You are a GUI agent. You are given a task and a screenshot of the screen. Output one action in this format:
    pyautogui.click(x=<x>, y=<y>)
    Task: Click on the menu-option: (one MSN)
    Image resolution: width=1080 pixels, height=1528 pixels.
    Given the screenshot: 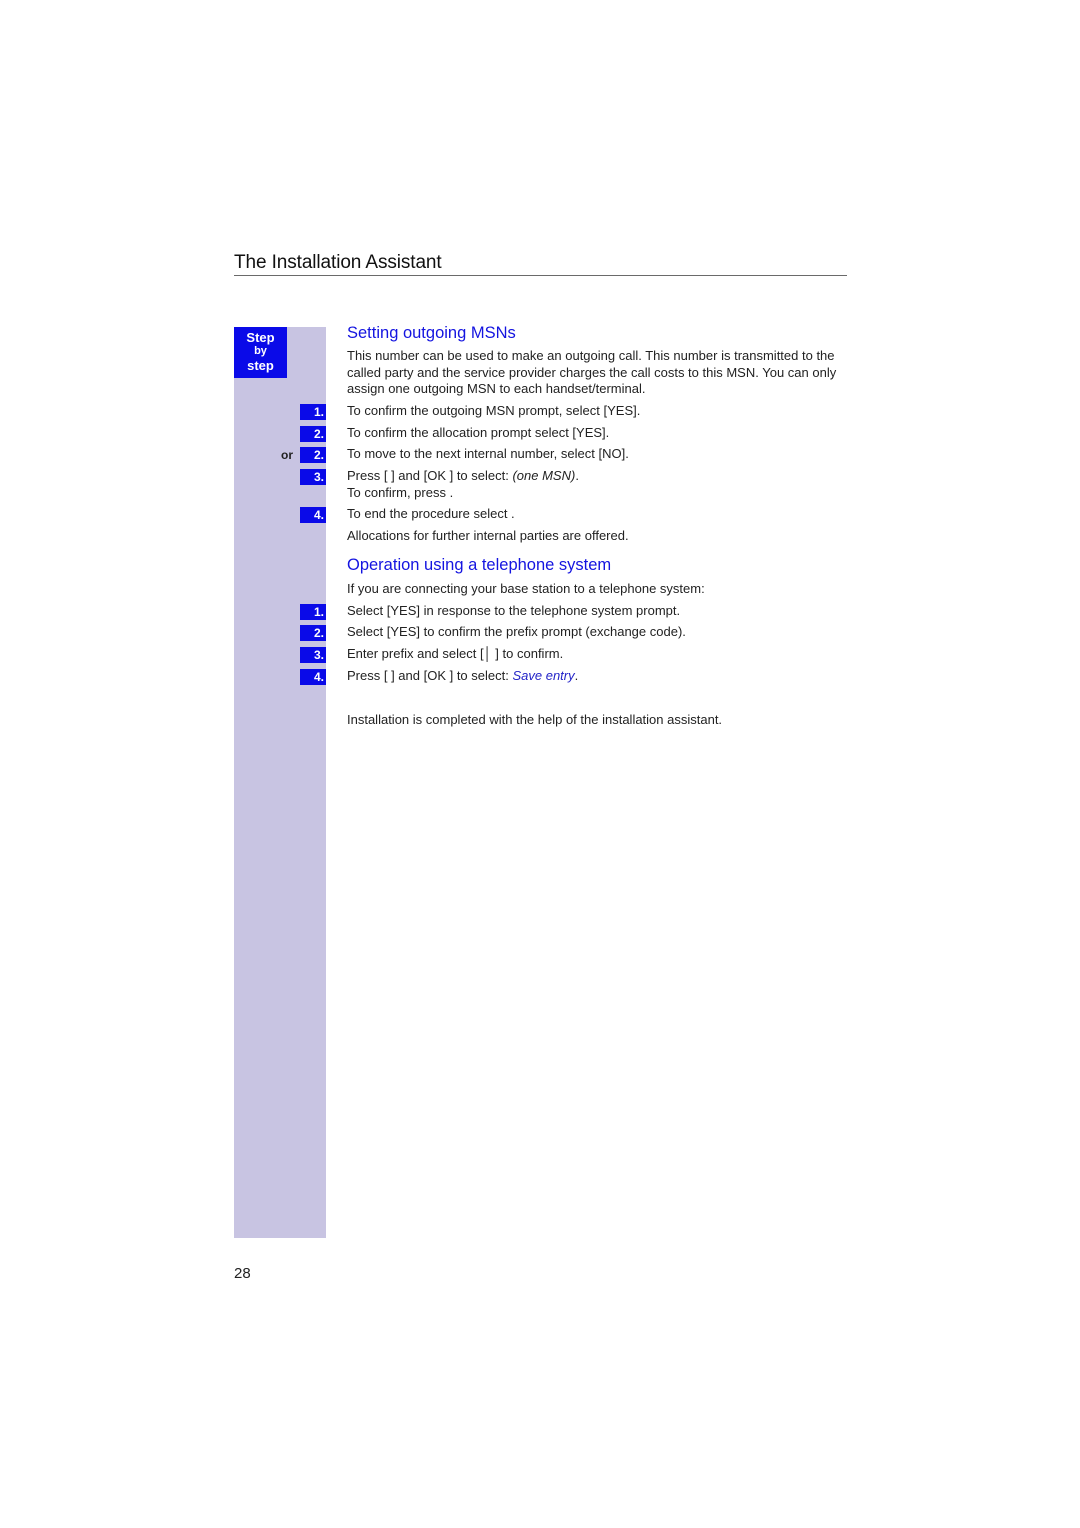 What is the action you would take?
    pyautogui.click(x=544, y=475)
    